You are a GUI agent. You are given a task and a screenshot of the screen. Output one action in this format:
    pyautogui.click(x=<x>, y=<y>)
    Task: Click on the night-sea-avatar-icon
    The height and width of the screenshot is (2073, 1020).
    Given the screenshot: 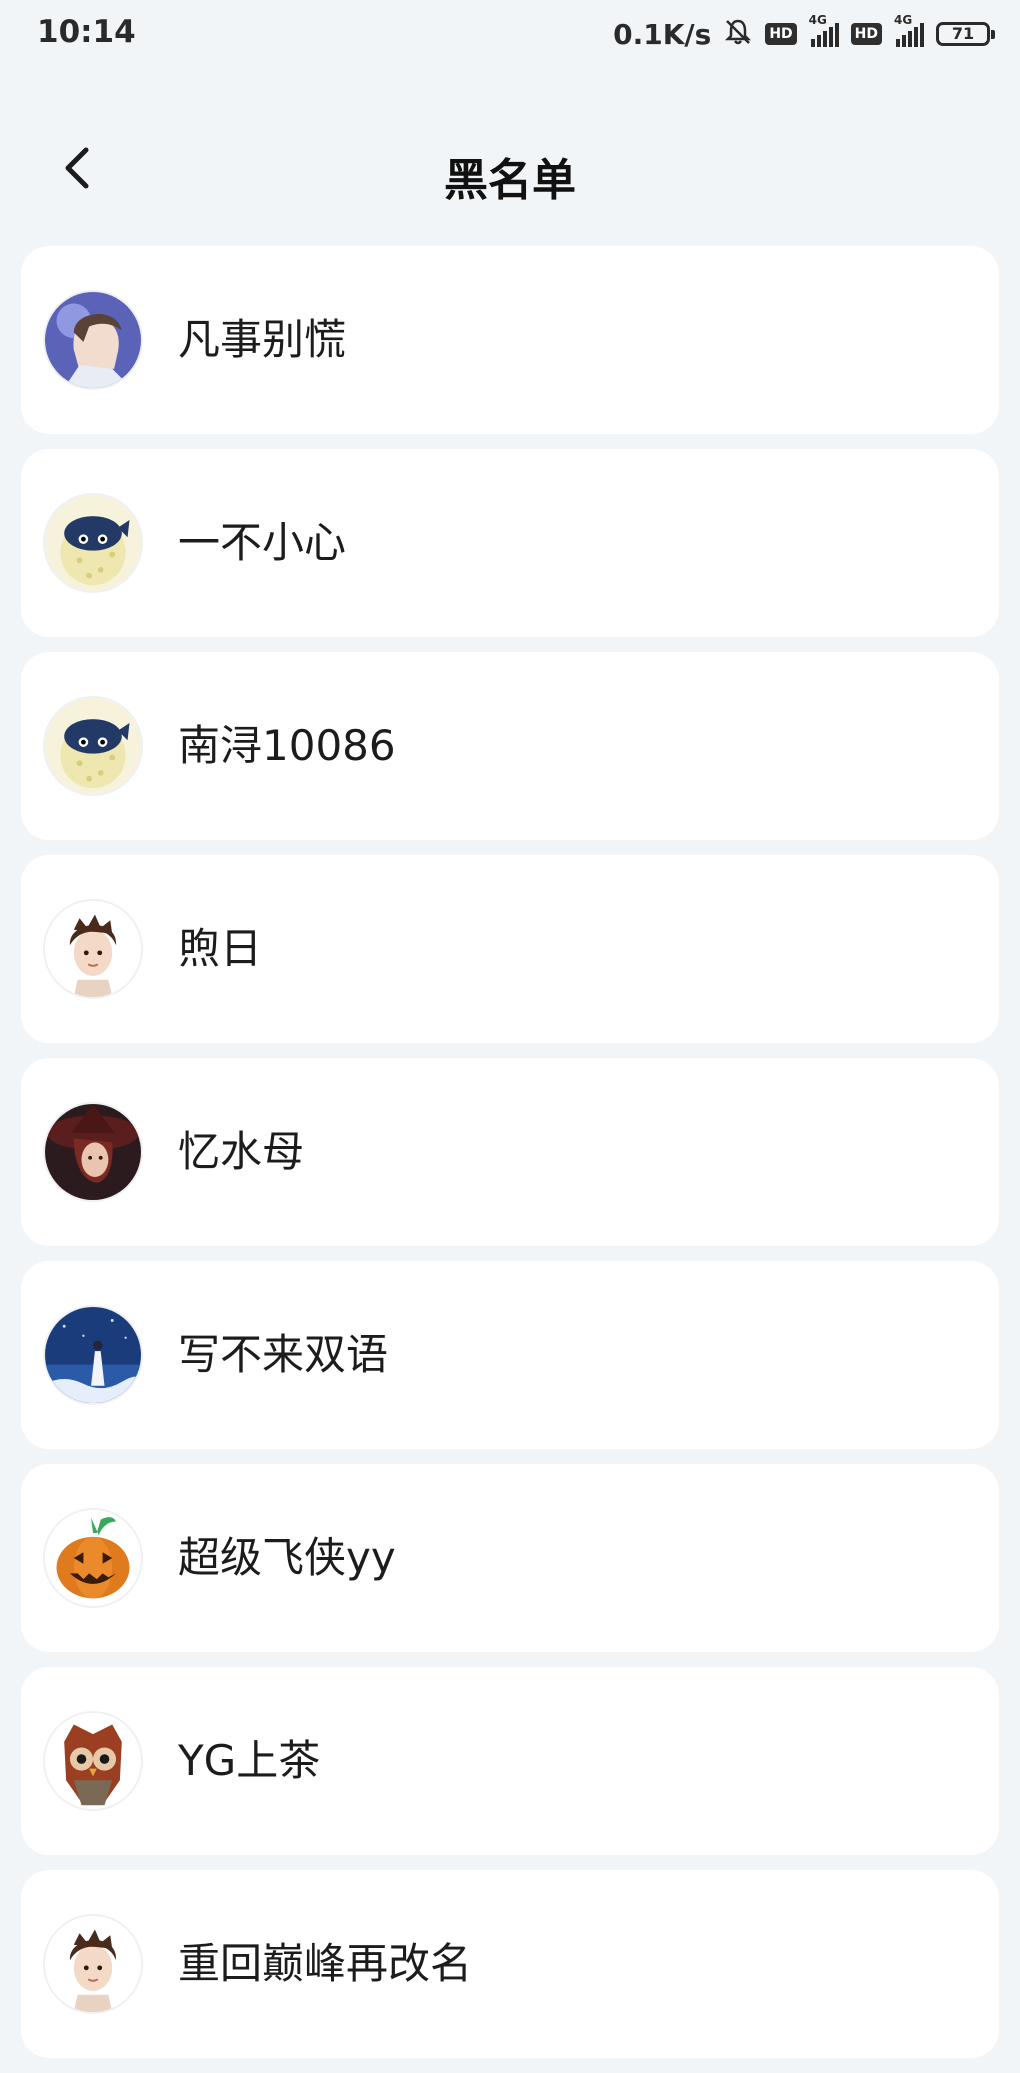 What is the action you would take?
    pyautogui.click(x=93, y=1355)
    